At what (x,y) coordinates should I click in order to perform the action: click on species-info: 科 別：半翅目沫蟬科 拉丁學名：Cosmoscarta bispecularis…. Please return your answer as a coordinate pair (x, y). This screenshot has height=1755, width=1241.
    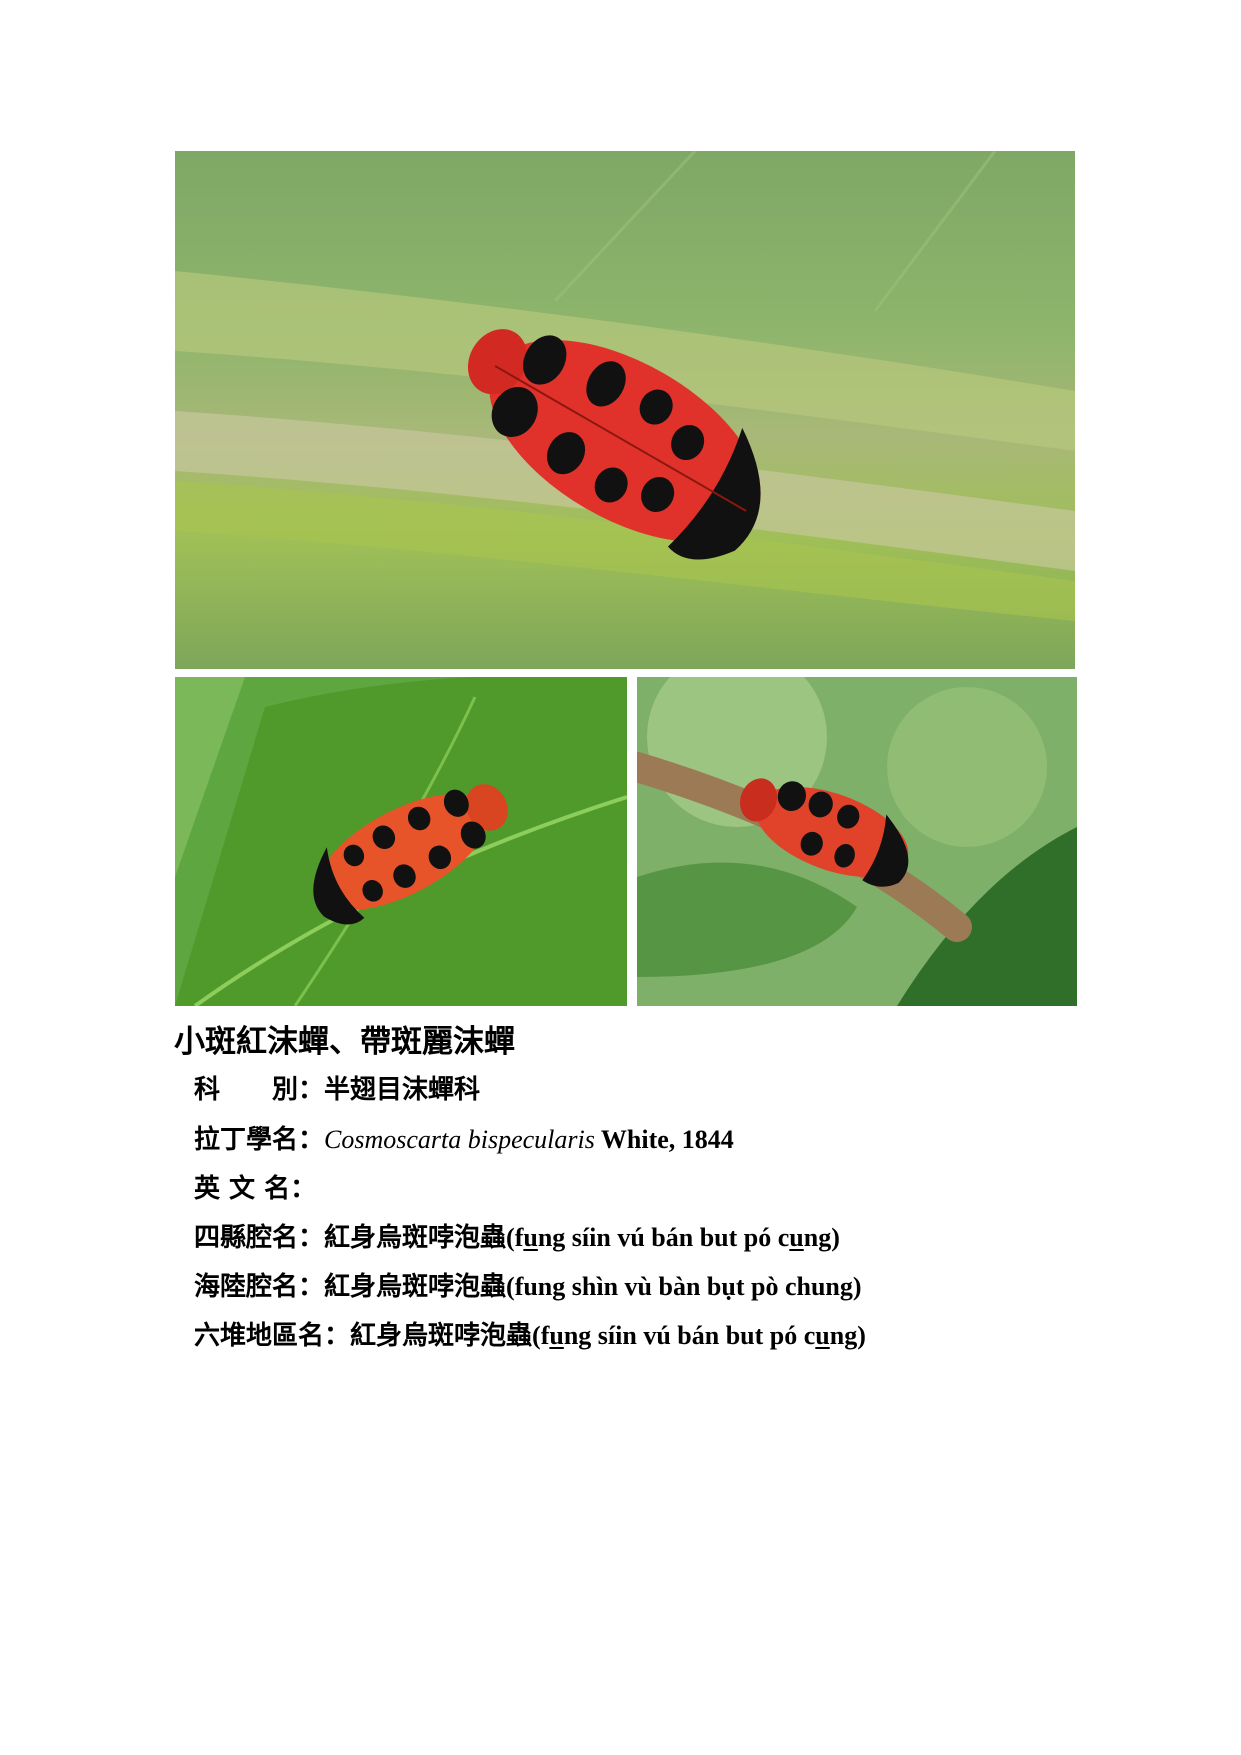
    Looking at the image, I should click on (530, 1213).